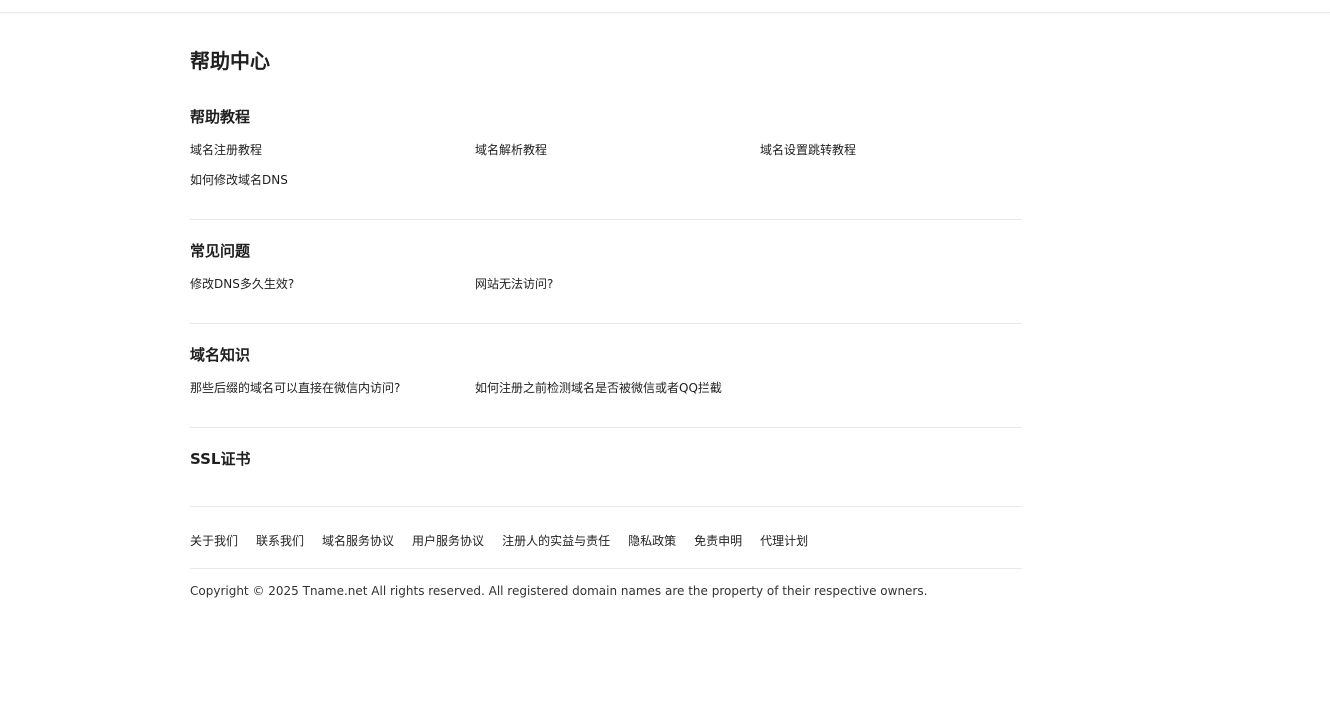 The height and width of the screenshot is (712, 1330). Describe the element at coordinates (280, 541) in the screenshot. I see `footer-link-contact-us: 联系我们` at that location.